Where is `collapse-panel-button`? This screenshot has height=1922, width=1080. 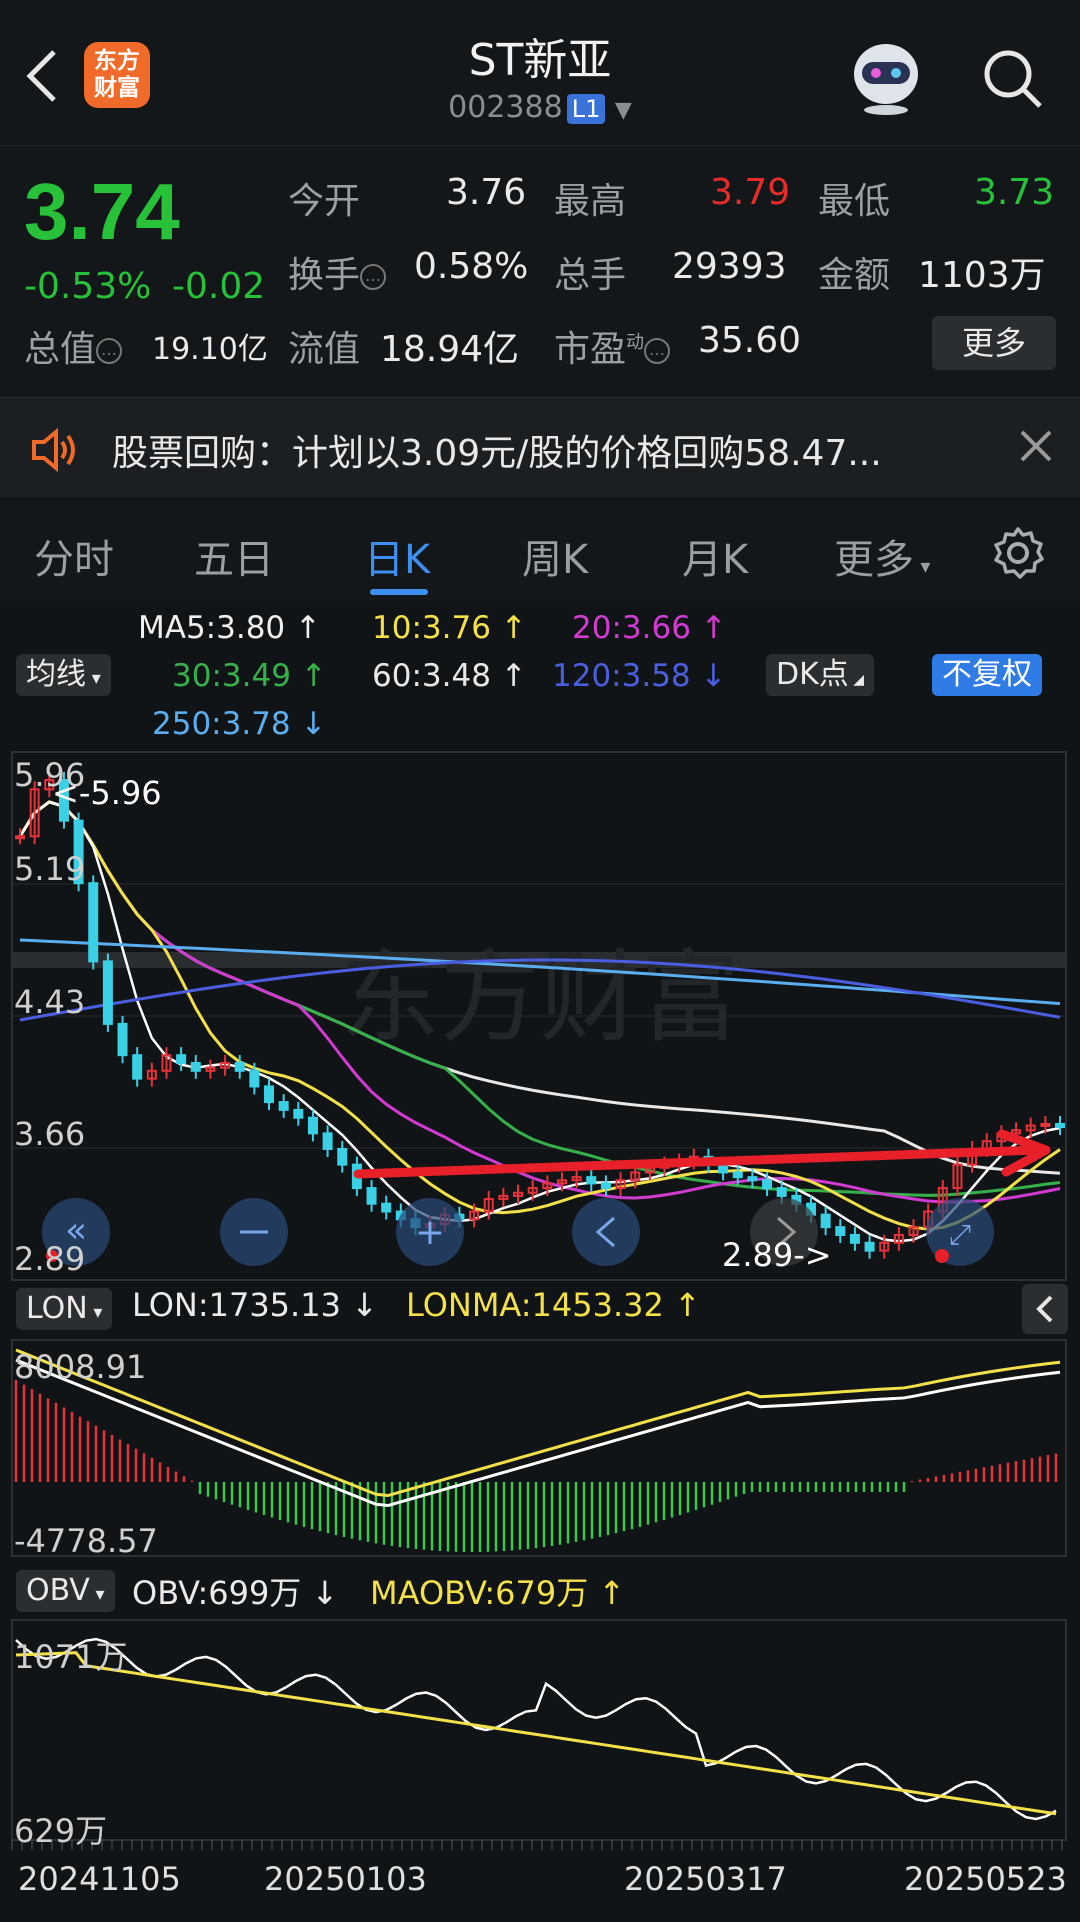 collapse-panel-button is located at coordinates (1045, 1309).